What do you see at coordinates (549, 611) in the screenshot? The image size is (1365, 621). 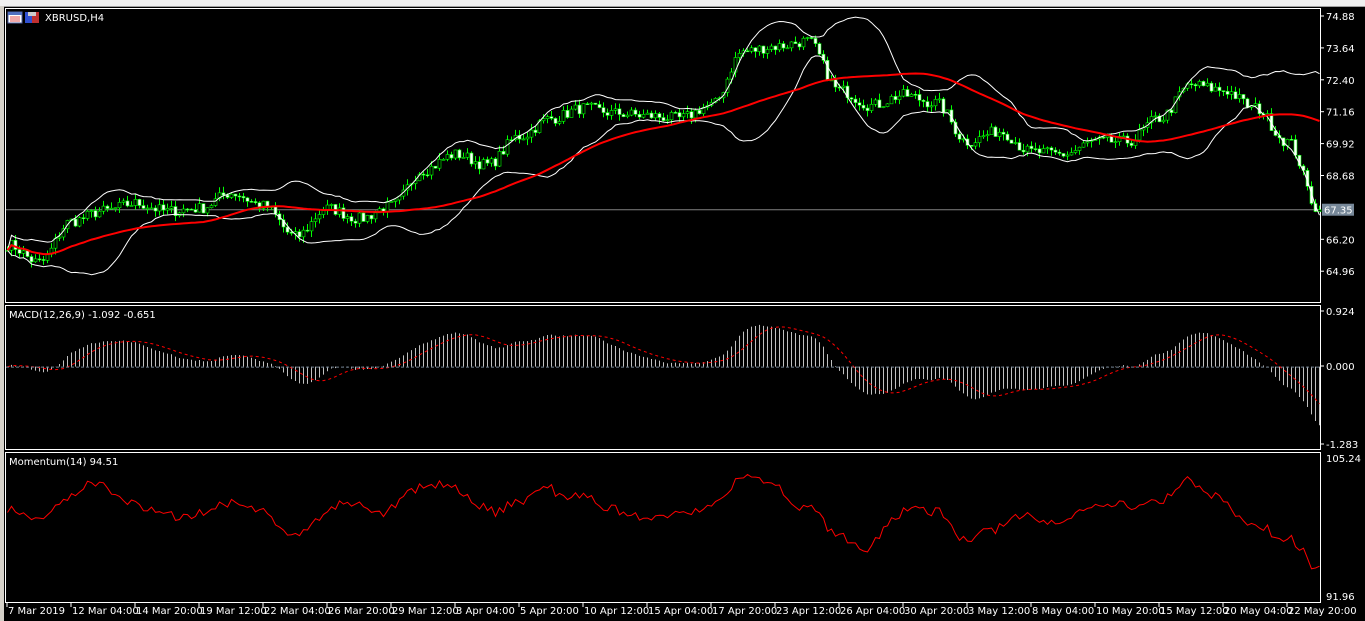 I see `x-tick-label: 5 Apr 20:00` at bounding box center [549, 611].